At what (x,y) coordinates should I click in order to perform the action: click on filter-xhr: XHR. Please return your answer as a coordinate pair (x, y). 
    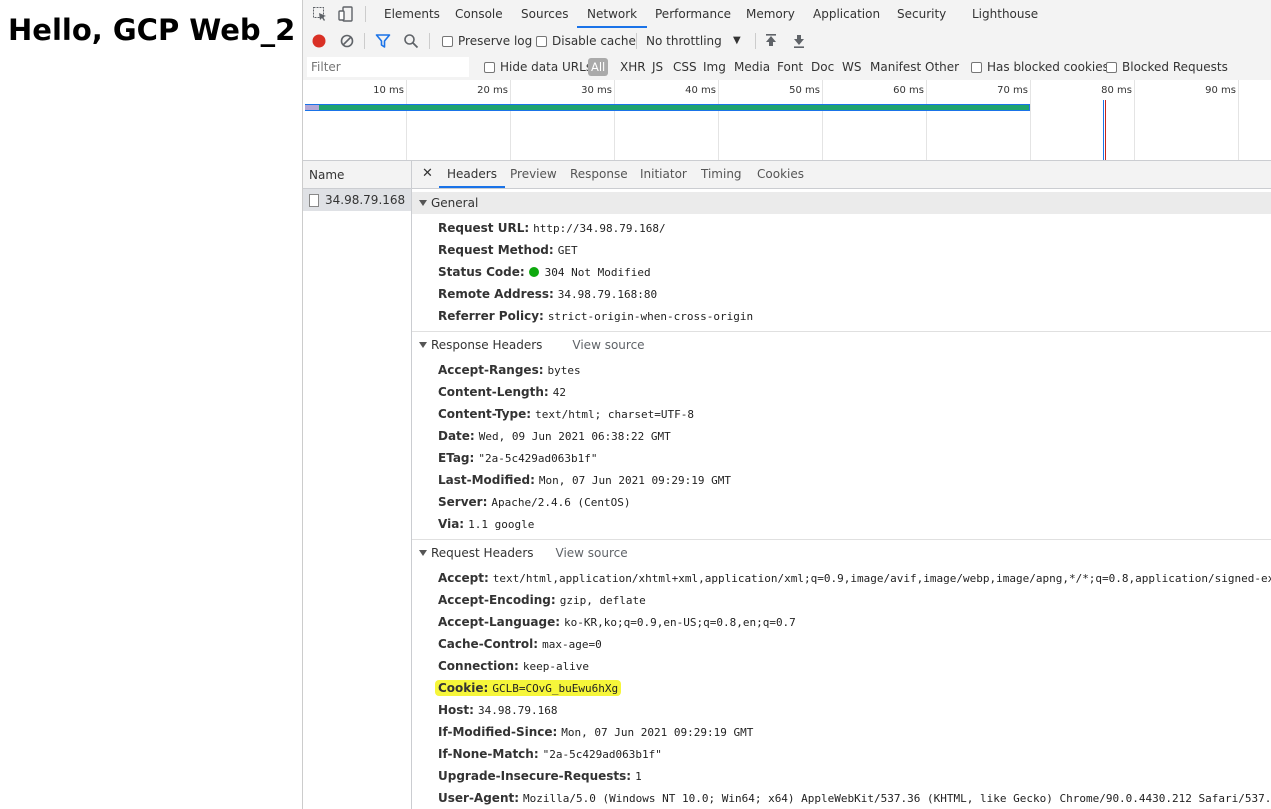
    Looking at the image, I should click on (633, 67).